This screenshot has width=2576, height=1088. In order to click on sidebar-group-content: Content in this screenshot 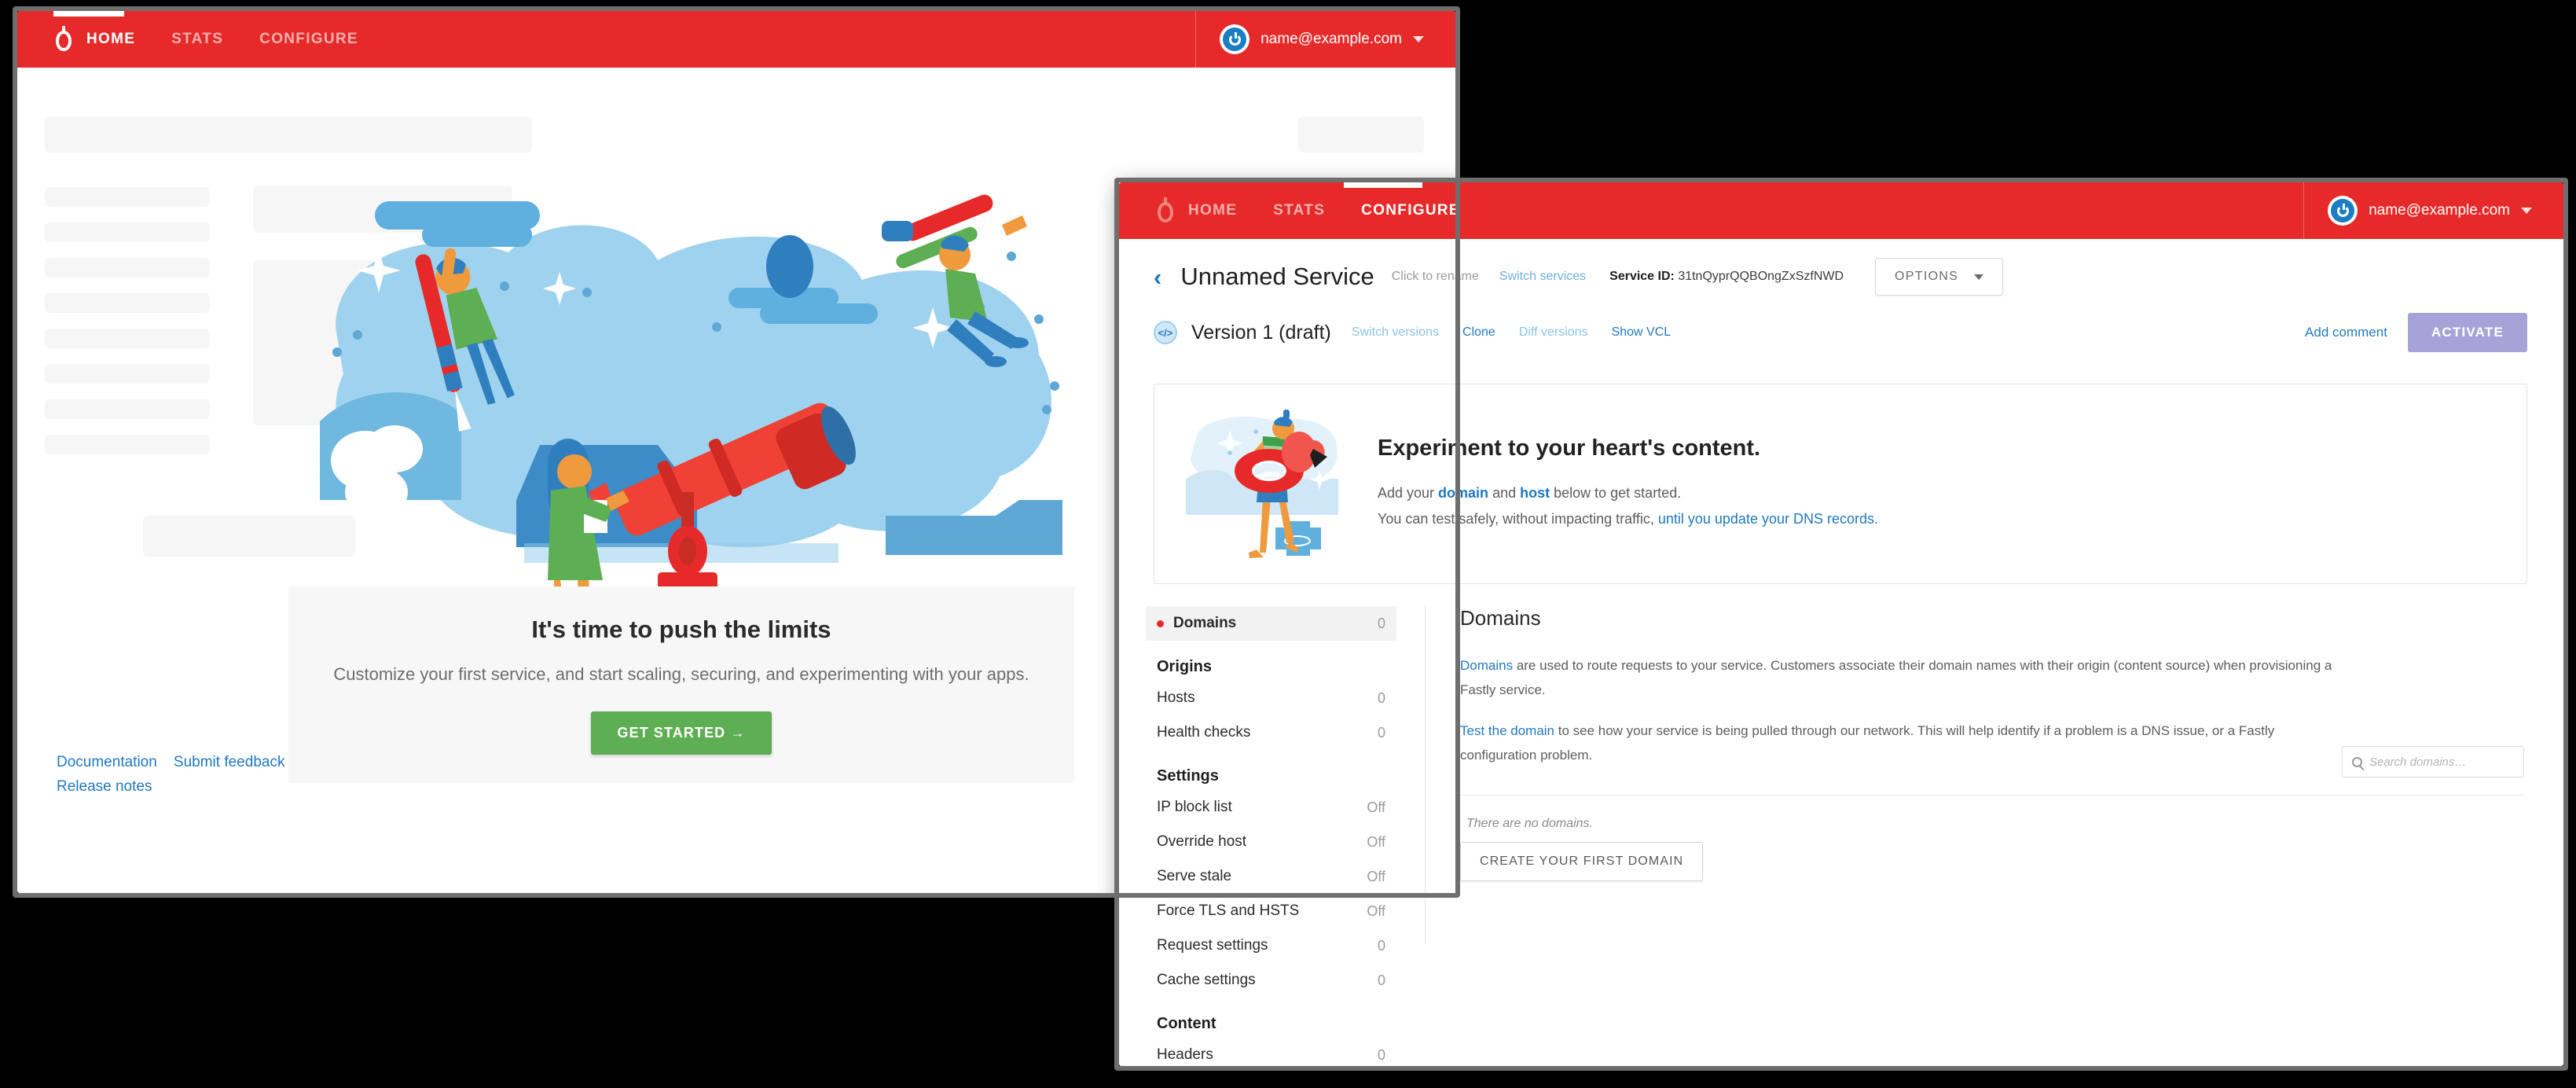, I will do `click(1186, 1023)`.